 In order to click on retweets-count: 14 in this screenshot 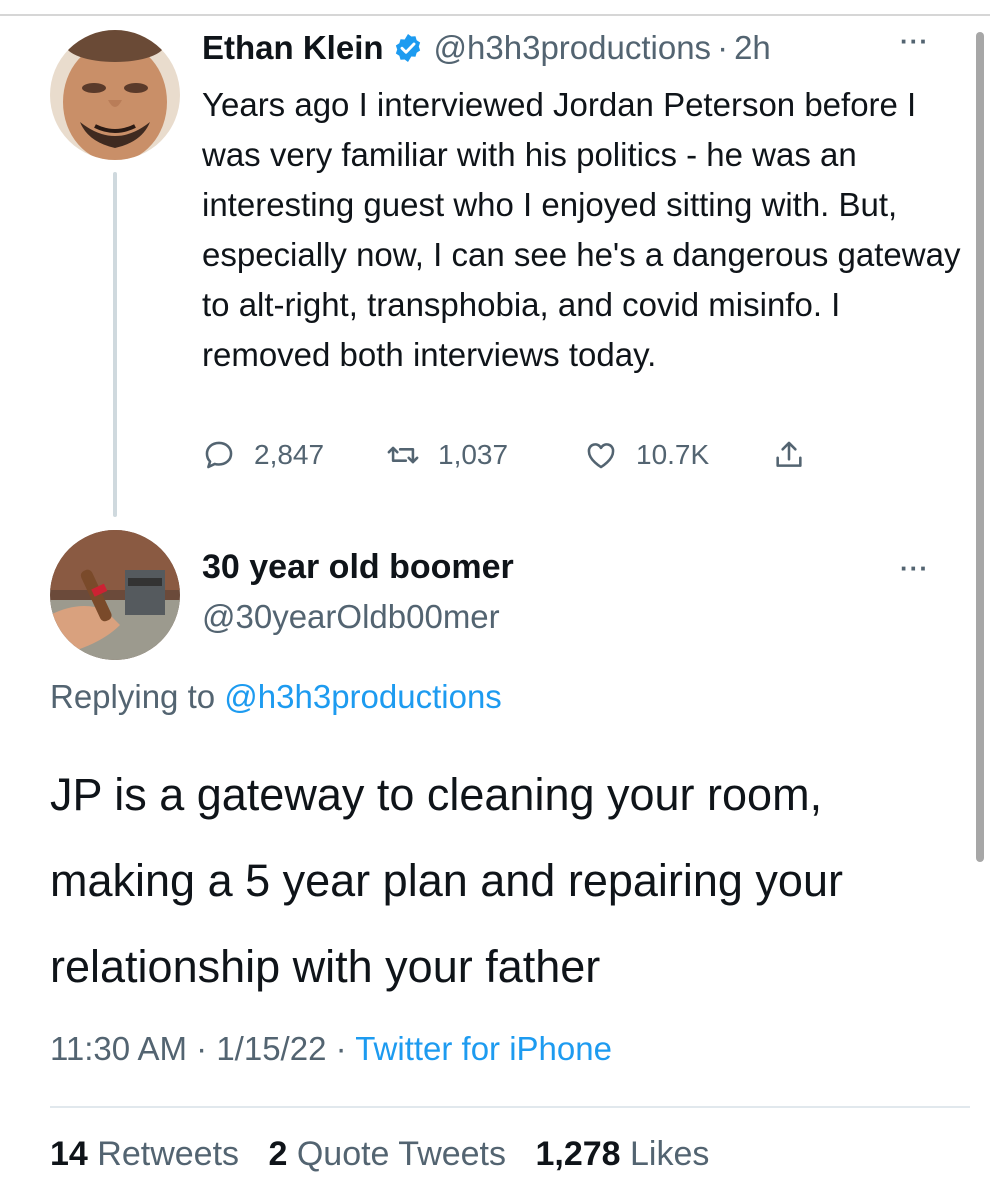, I will do `click(69, 1154)`.